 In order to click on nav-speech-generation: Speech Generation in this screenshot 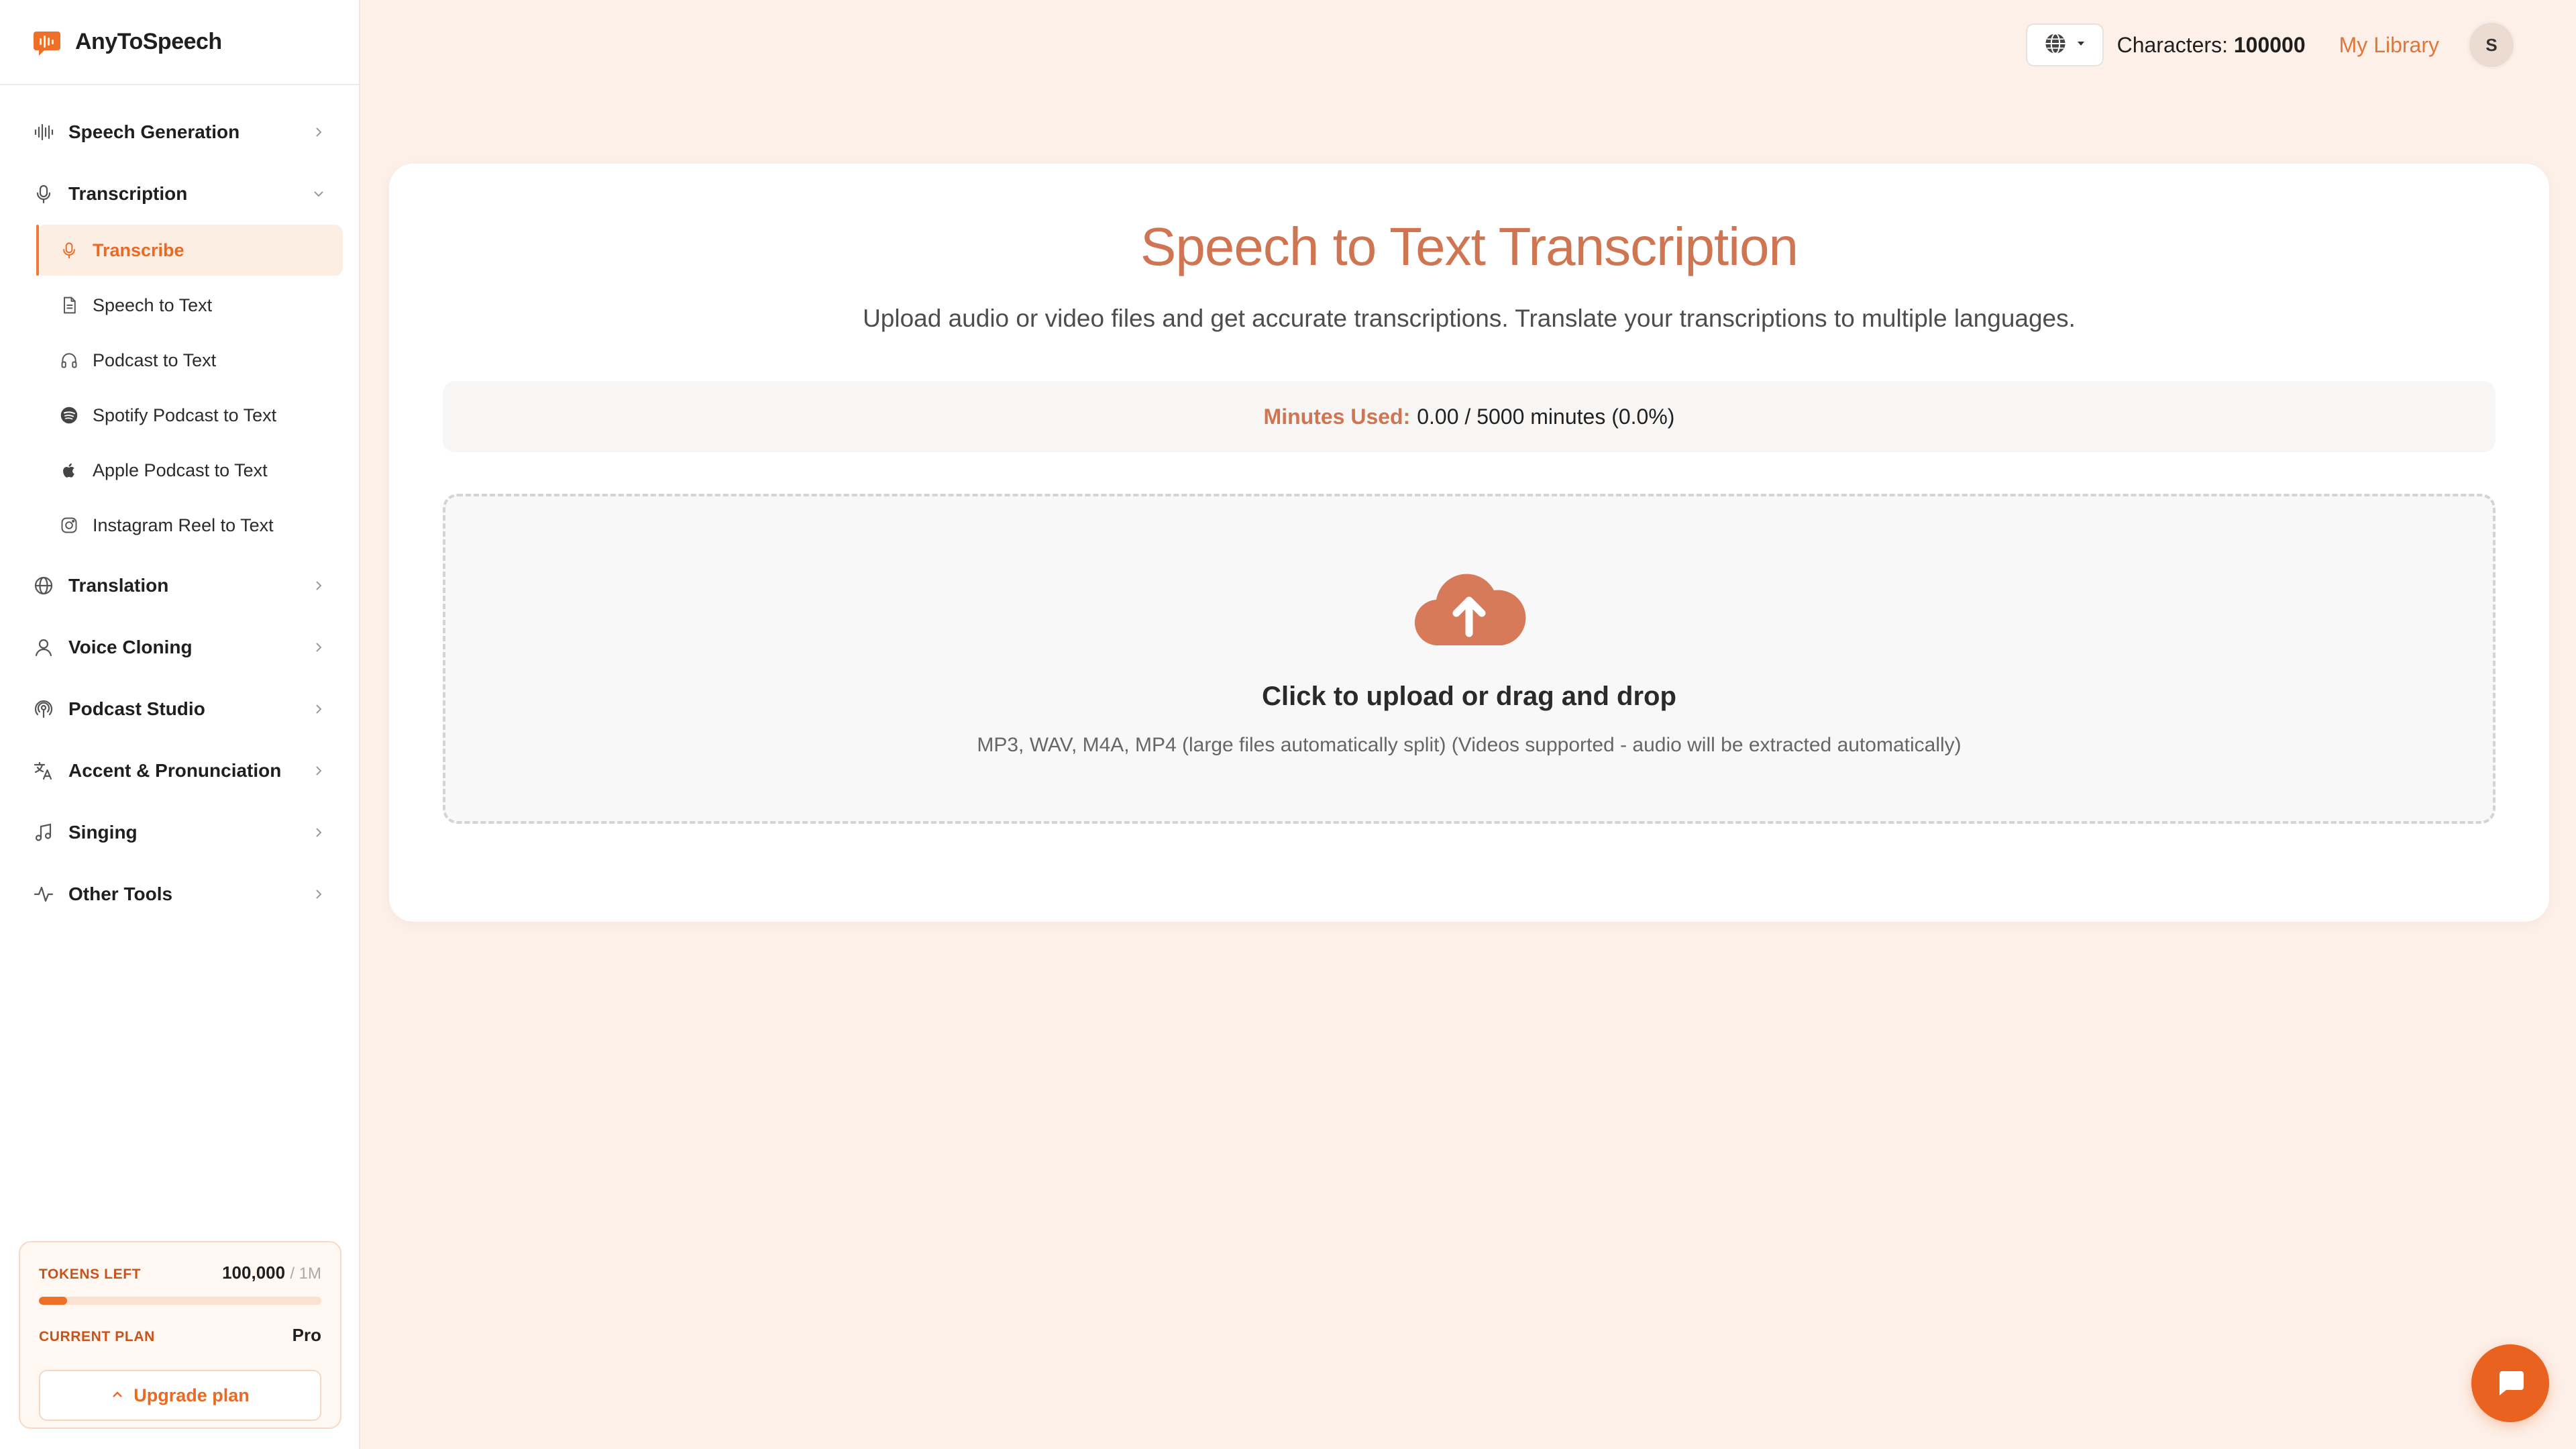, I will do `click(179, 132)`.